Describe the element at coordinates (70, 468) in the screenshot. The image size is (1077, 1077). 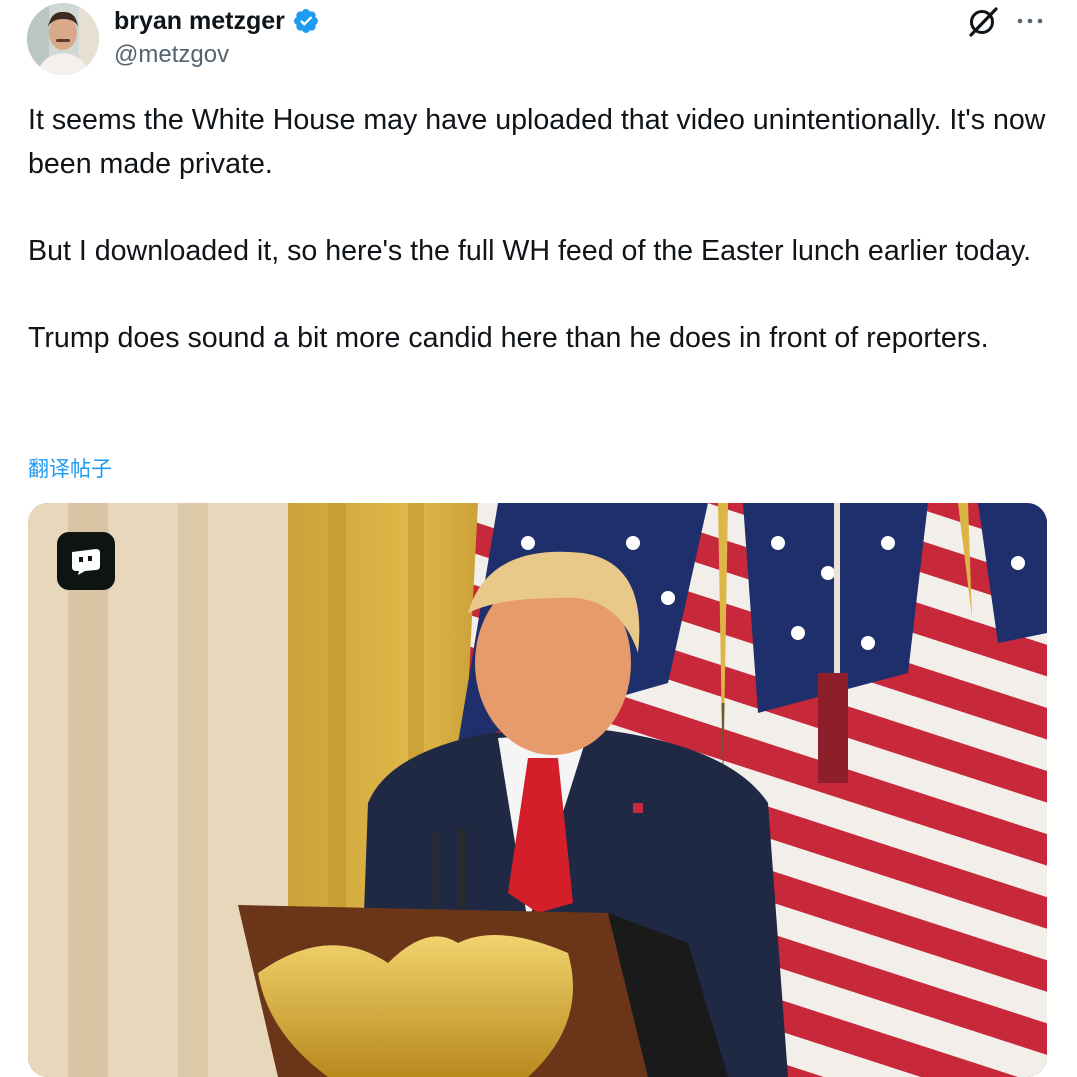
I see `translate-post-link: 翻译帖子` at that location.